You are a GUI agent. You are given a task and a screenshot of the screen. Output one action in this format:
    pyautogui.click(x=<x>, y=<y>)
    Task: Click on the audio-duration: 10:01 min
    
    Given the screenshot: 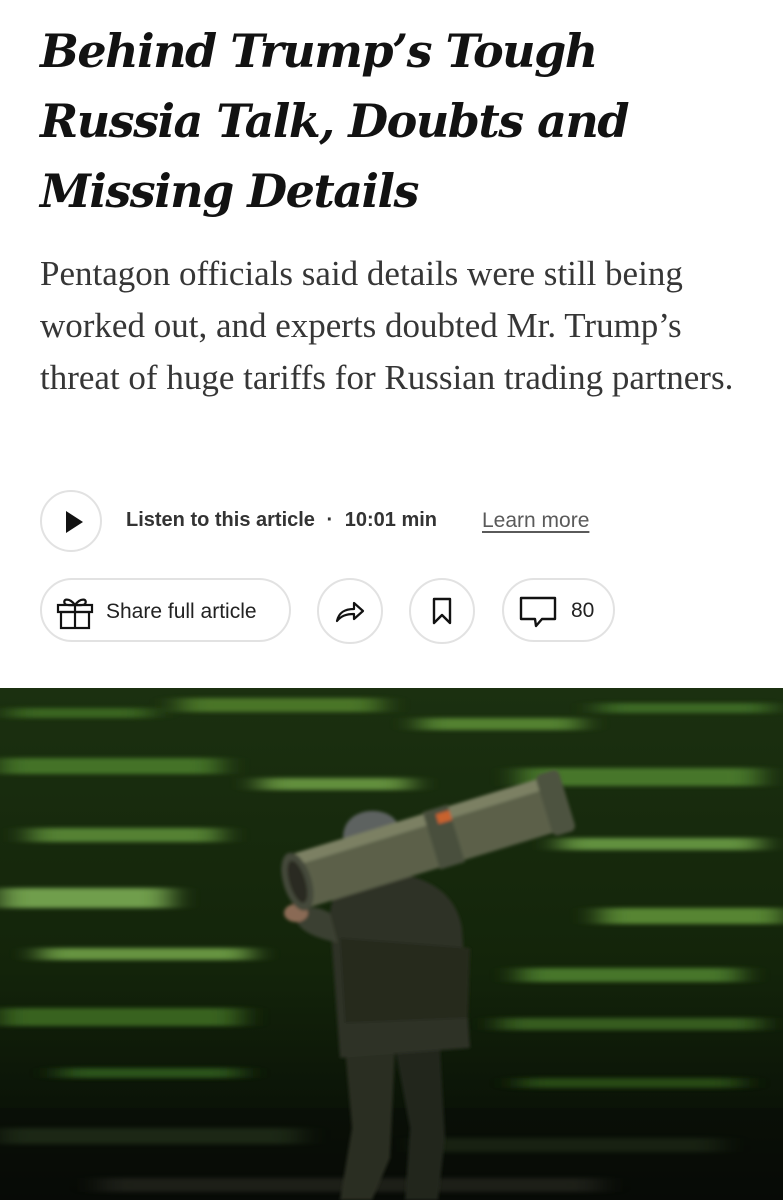 What is the action you would take?
    pyautogui.click(x=390, y=520)
    